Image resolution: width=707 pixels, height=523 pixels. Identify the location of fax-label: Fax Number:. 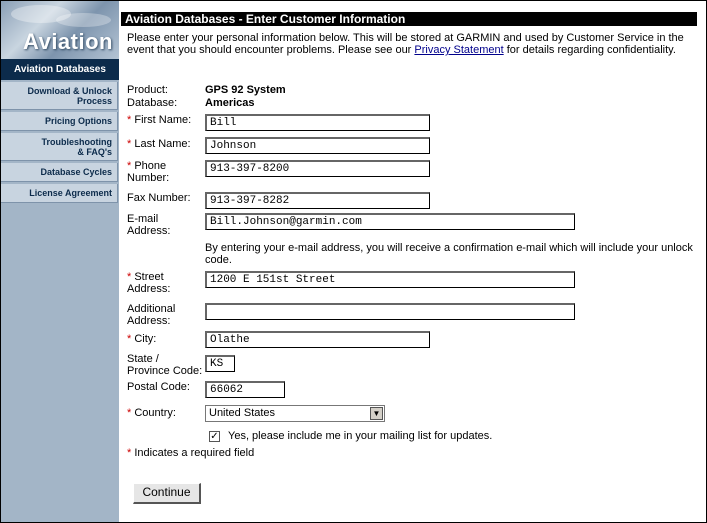
(159, 198).